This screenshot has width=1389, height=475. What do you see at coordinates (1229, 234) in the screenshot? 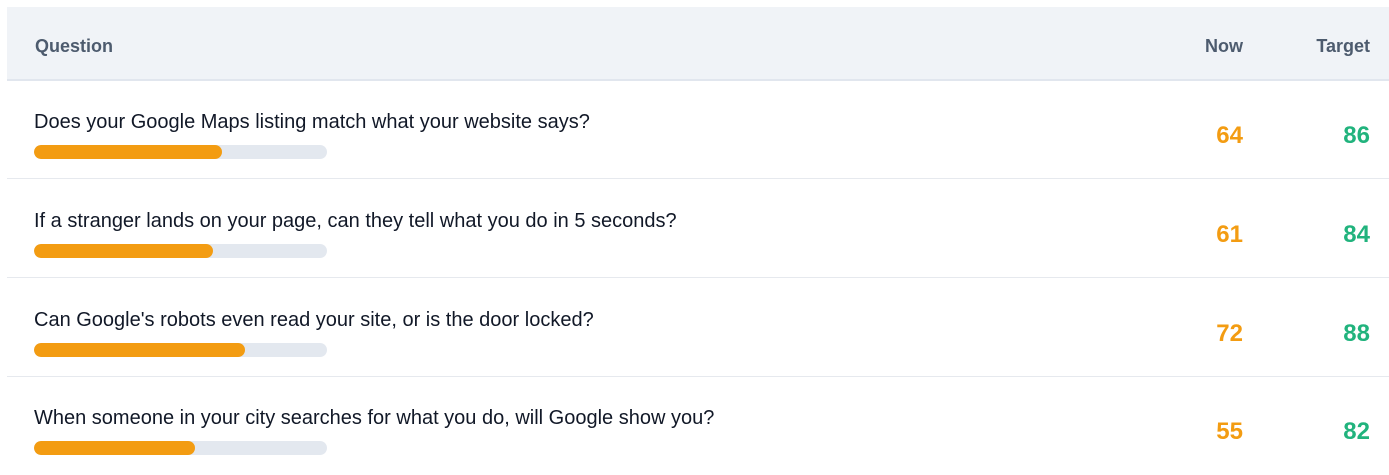
I see `now-score: 61` at bounding box center [1229, 234].